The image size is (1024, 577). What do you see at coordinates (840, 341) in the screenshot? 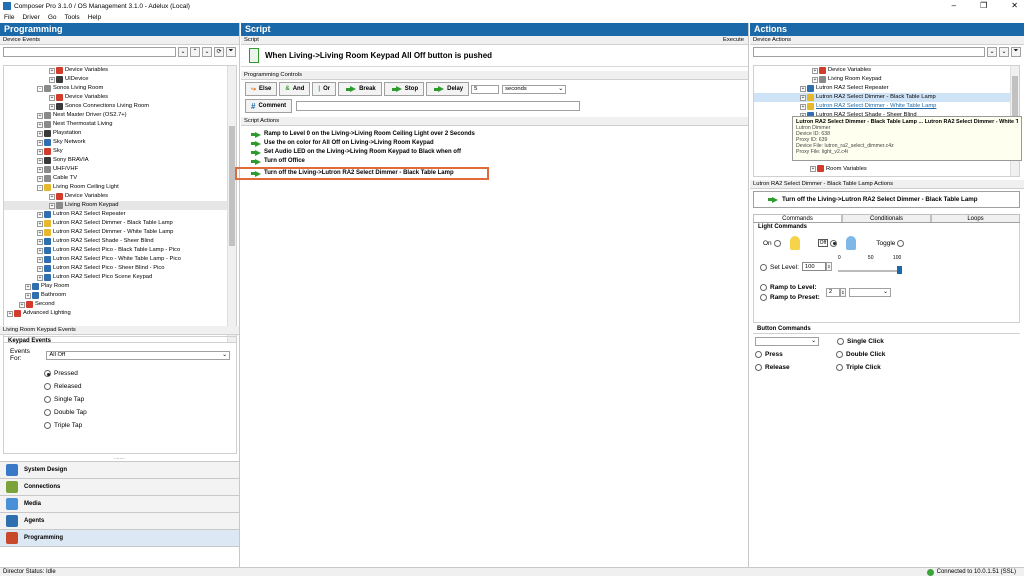
I see `single-click-radio` at bounding box center [840, 341].